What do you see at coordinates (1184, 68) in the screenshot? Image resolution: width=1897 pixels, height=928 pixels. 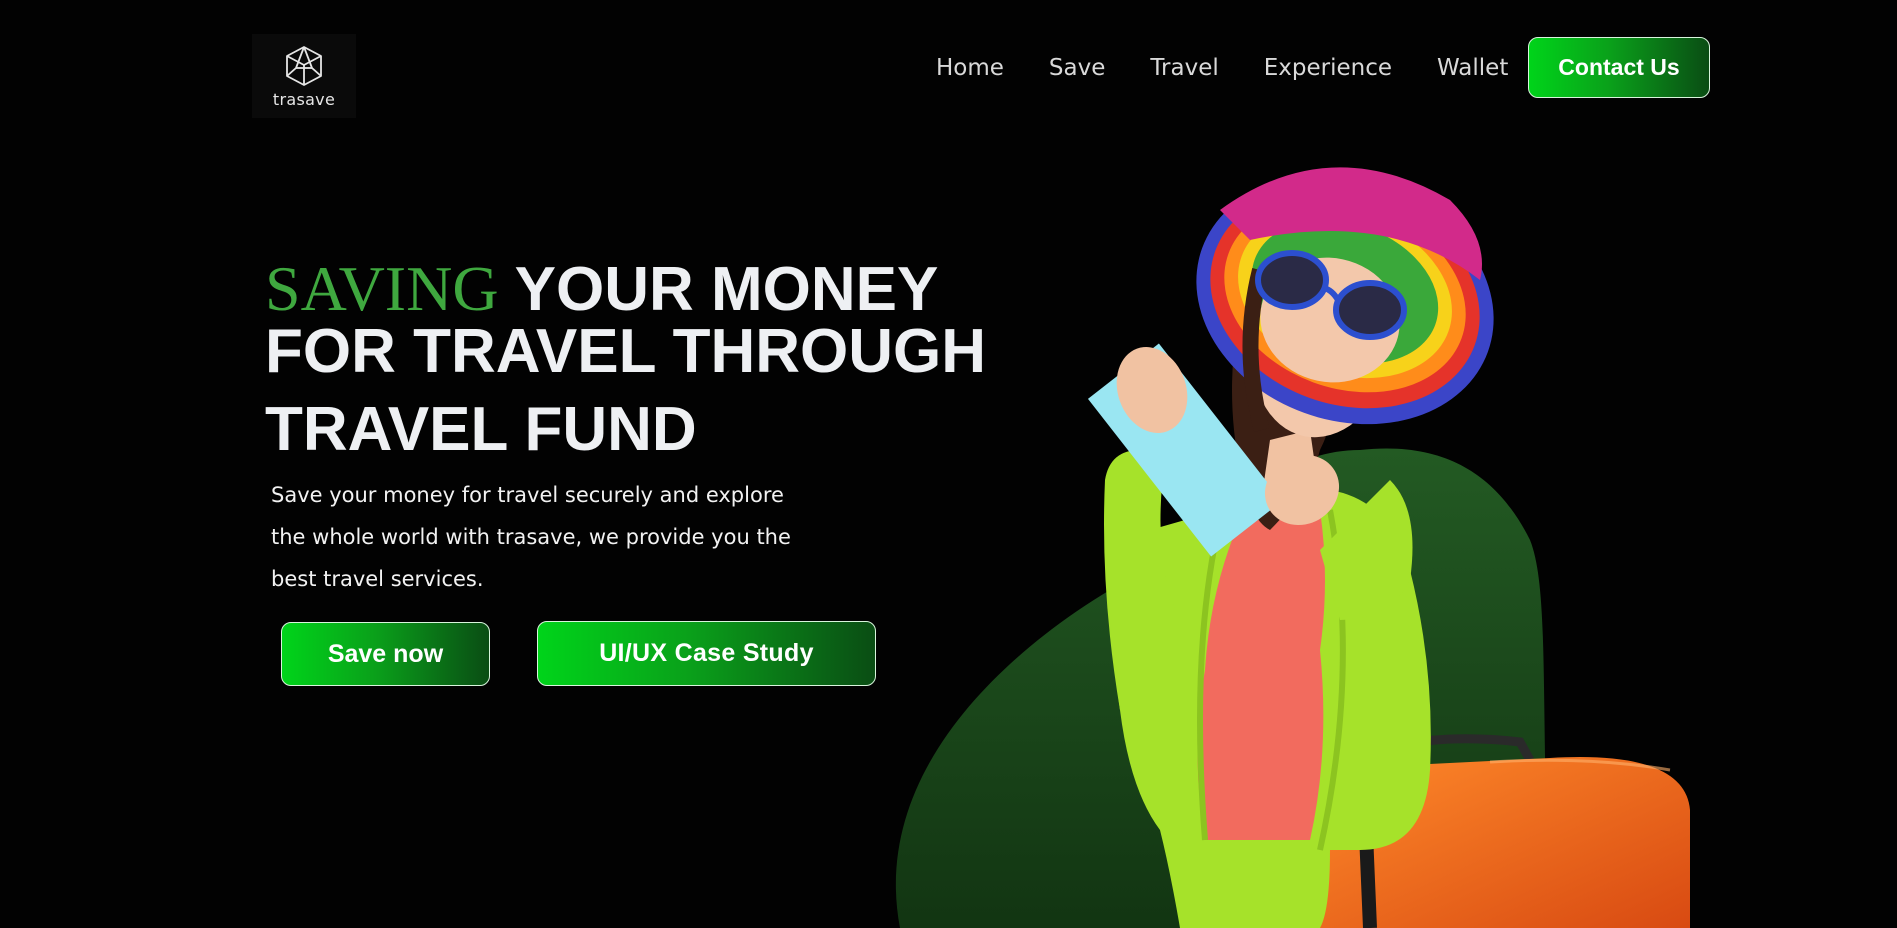 I see `nav-item-travel: Travel` at bounding box center [1184, 68].